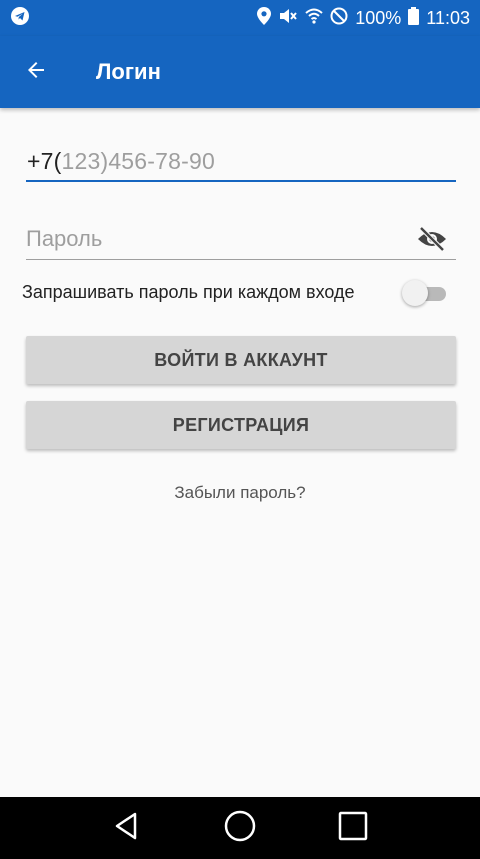 The width and height of the screenshot is (480, 859). I want to click on eye-off-icon, so click(432, 241).